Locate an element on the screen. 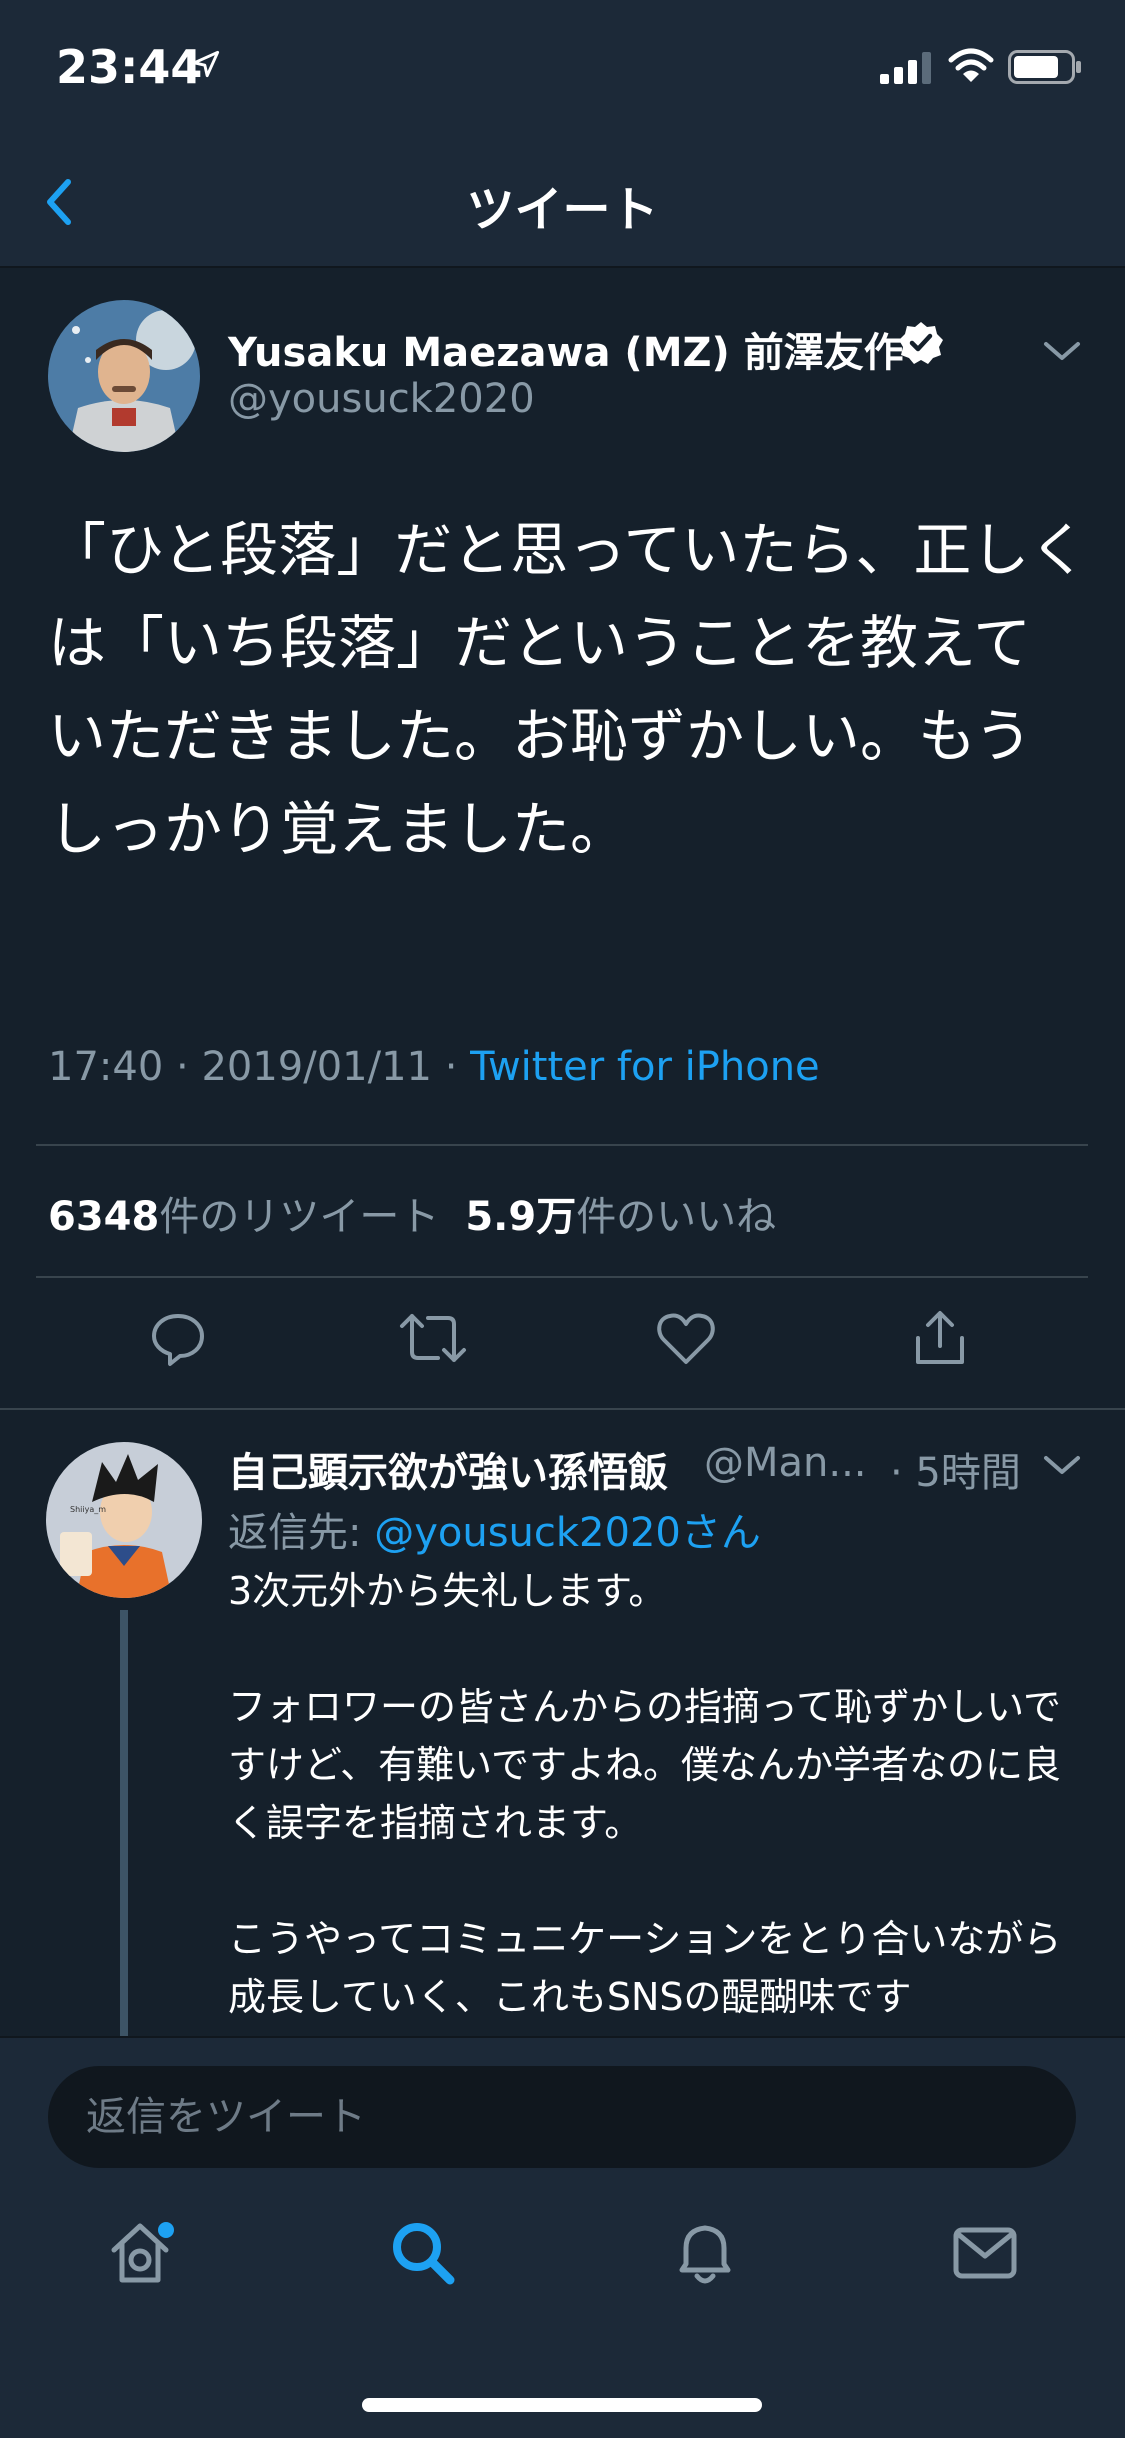 Image resolution: width=1125 pixels, height=2438 pixels. page-title: ツイート is located at coordinates (562, 210).